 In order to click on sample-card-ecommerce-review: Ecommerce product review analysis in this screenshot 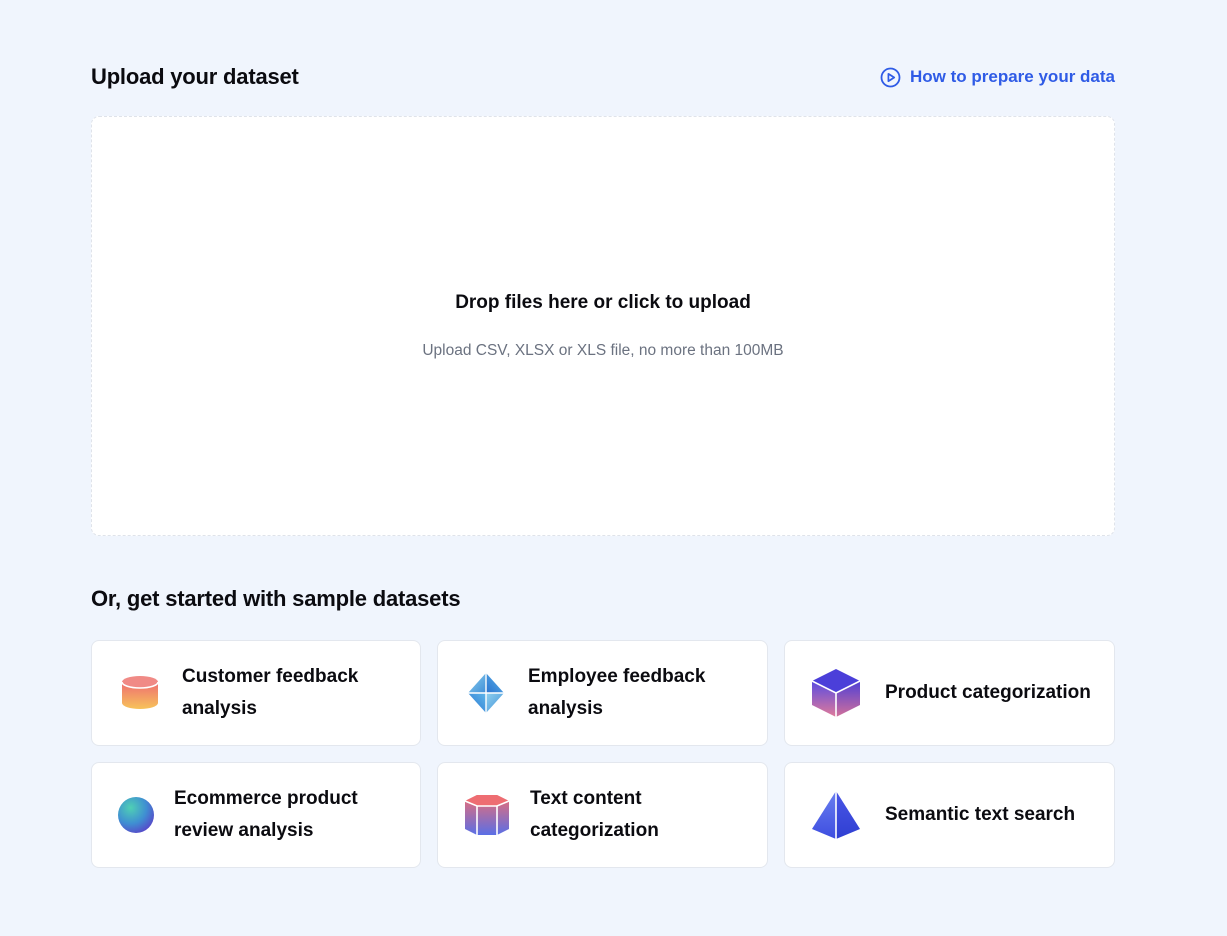, I will do `click(256, 815)`.